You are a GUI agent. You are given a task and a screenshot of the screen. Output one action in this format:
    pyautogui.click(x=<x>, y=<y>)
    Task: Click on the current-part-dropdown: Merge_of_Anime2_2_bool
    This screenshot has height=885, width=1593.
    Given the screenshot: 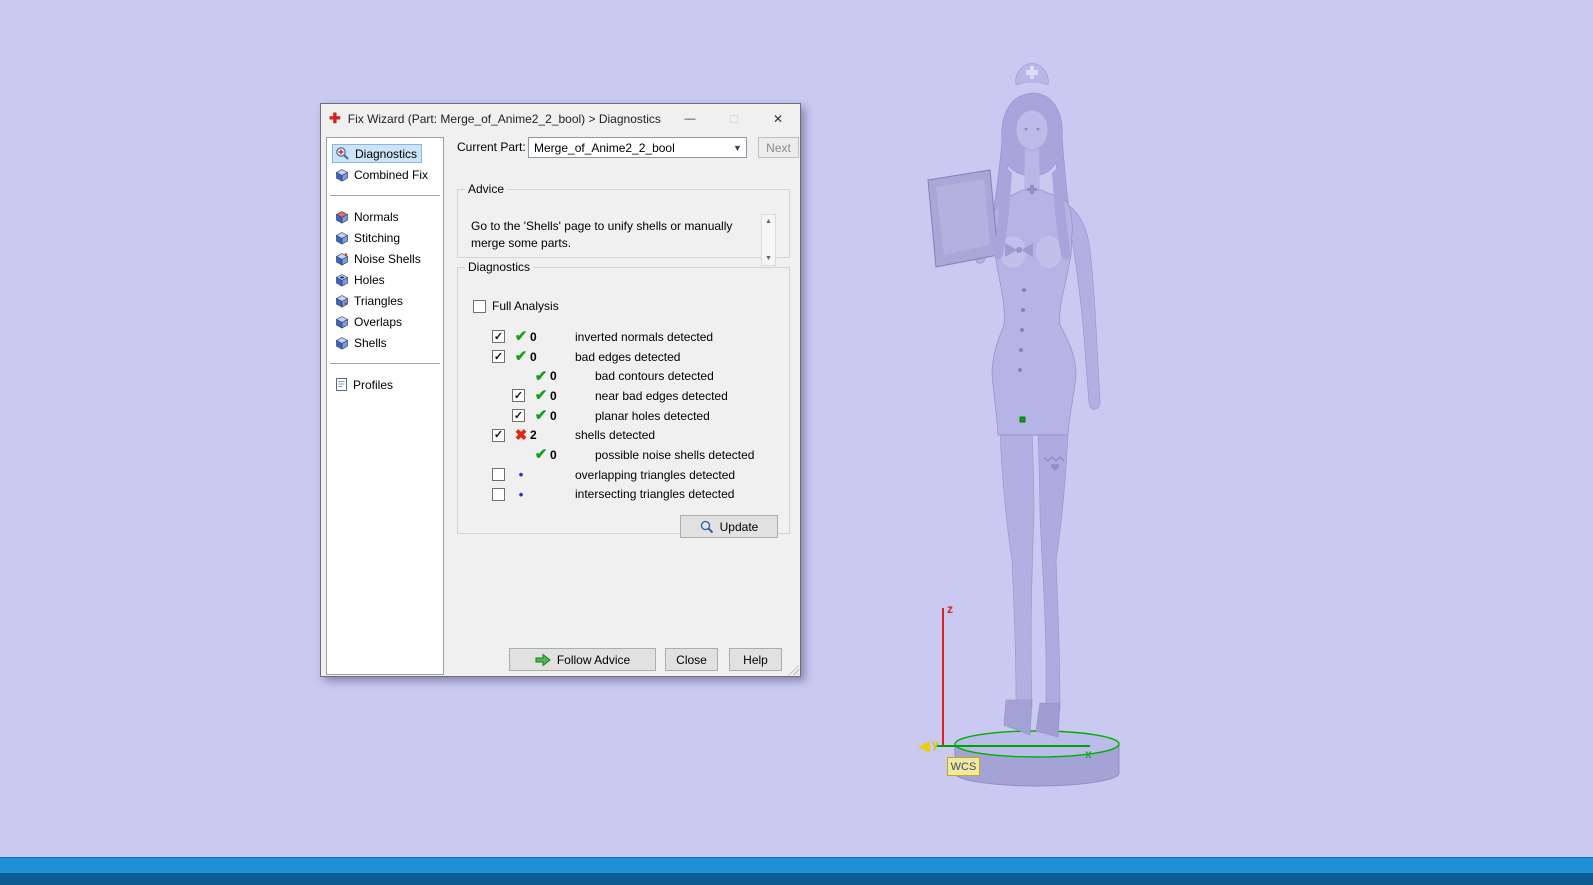 What is the action you would take?
    pyautogui.click(x=637, y=147)
    